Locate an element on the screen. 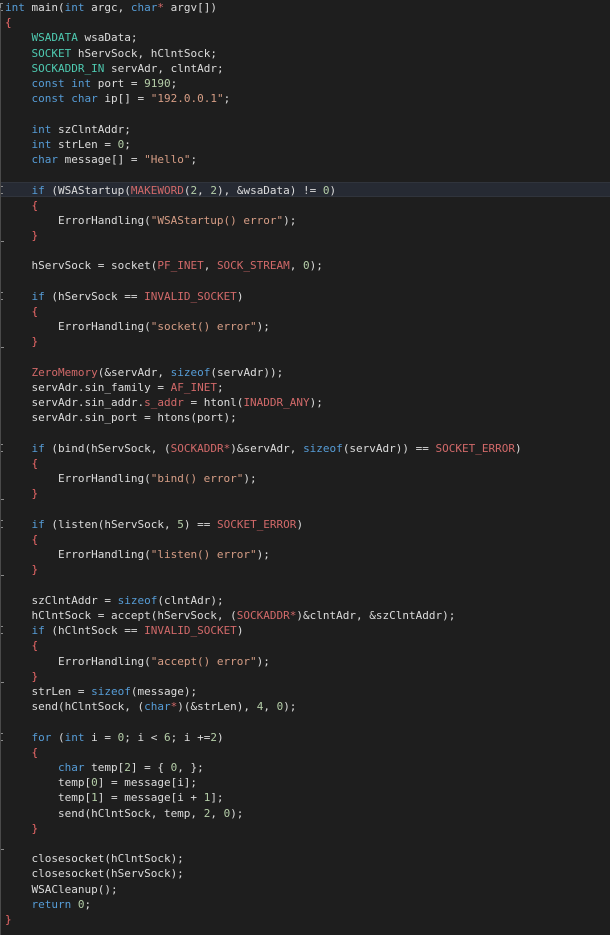  code-token: SOCKADDR_IN is located at coordinates (68, 68).